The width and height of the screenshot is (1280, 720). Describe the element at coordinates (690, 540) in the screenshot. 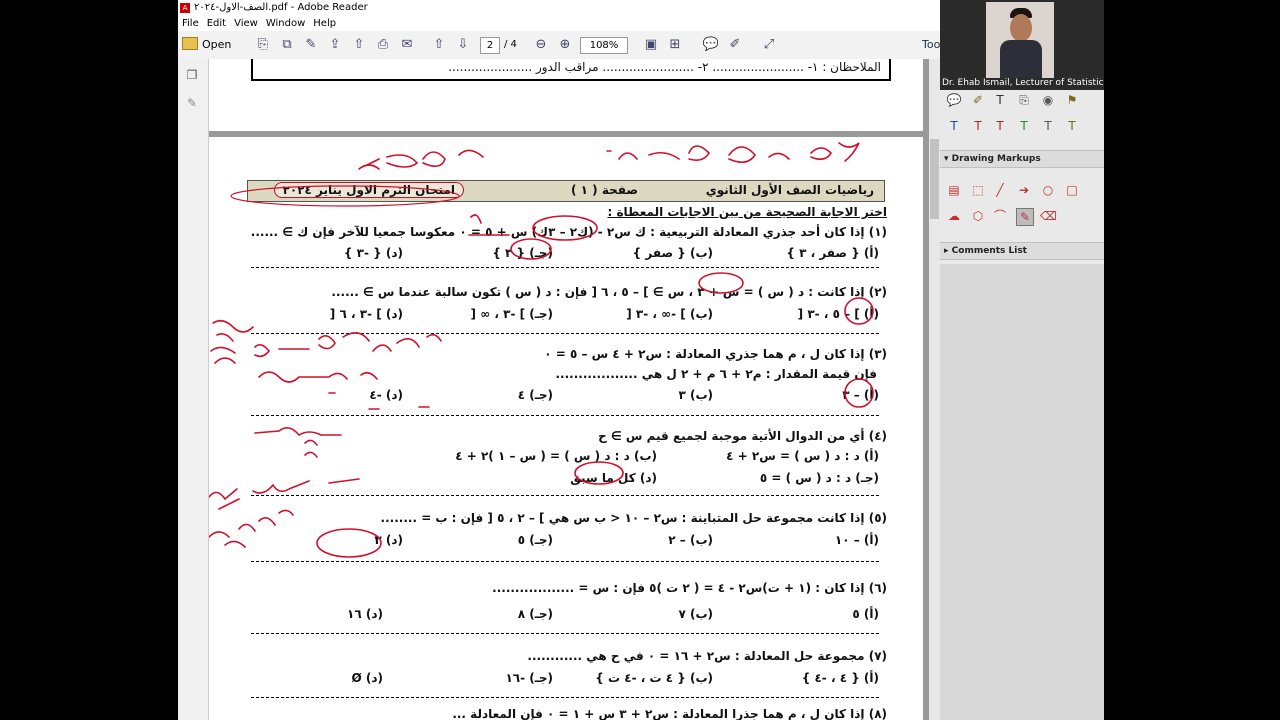

I see `q5-option-b: (ب) – ٢` at that location.